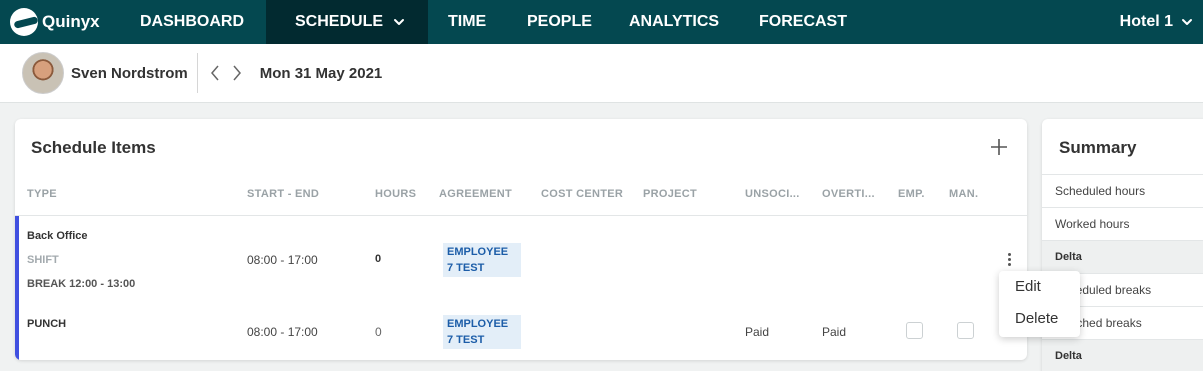 The width and height of the screenshot is (1203, 371). What do you see at coordinates (1146, 21) in the screenshot?
I see `unit-selector-label: Hotel 1` at bounding box center [1146, 21].